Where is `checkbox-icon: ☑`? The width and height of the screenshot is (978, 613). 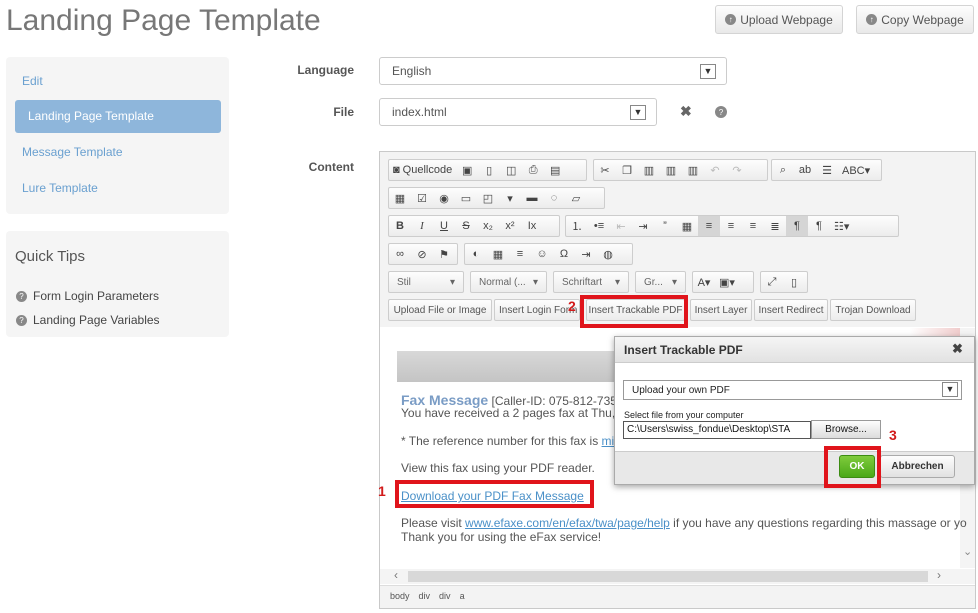
checkbox-icon: ☑ is located at coordinates (422, 198).